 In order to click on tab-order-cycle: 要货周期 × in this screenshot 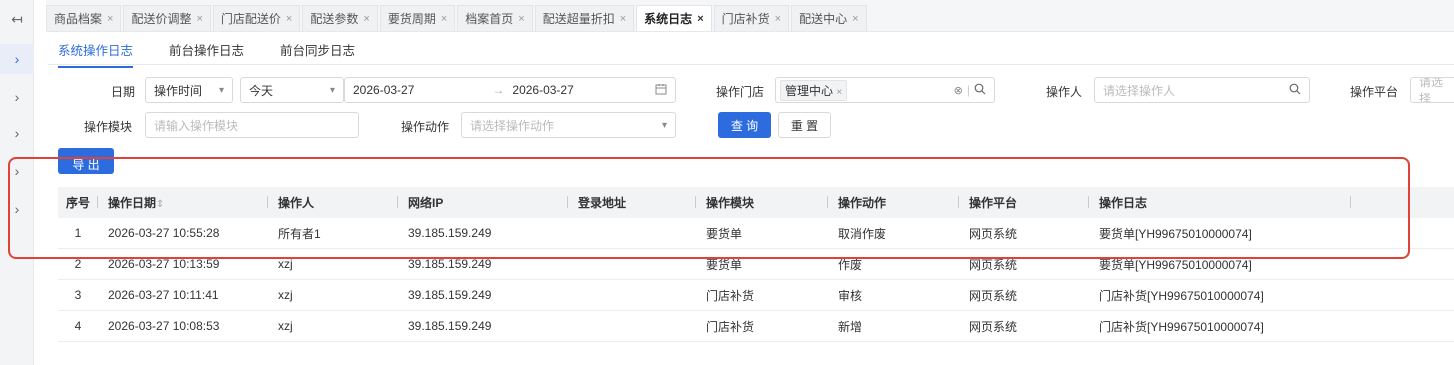, I will do `click(417, 18)`.